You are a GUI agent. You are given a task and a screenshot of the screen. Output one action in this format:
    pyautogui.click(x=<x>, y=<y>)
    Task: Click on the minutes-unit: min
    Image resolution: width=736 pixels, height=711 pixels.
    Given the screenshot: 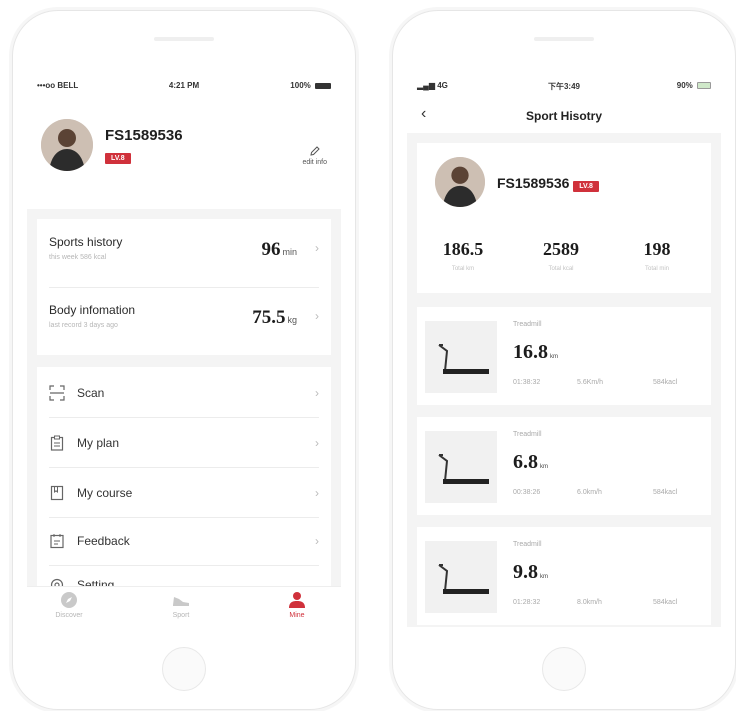 What is the action you would take?
    pyautogui.click(x=289, y=252)
    